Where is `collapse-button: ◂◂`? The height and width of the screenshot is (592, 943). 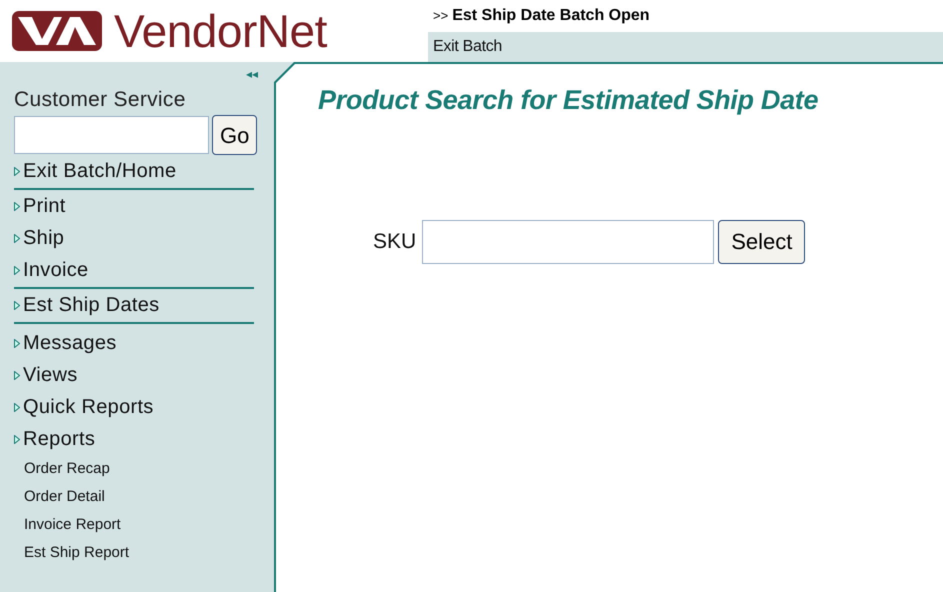
collapse-button: ◂◂ is located at coordinates (252, 74).